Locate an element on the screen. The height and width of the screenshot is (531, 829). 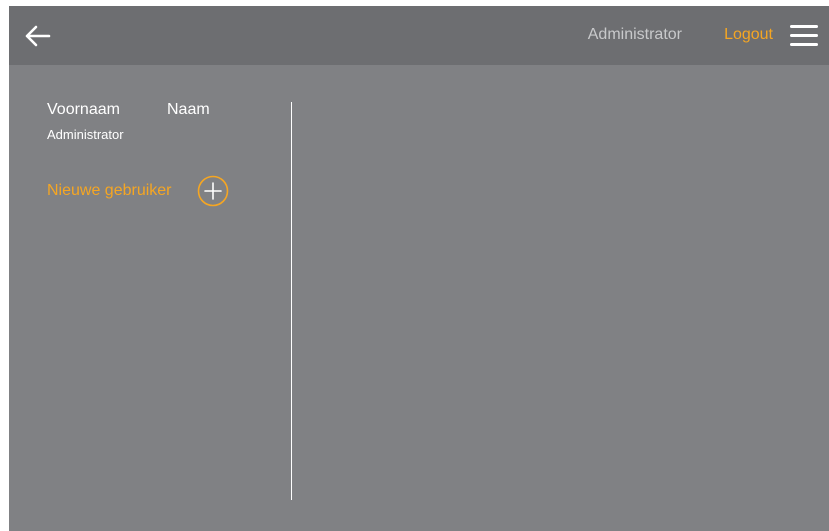
column-header-voornaam: Voornaam is located at coordinates (83, 109).